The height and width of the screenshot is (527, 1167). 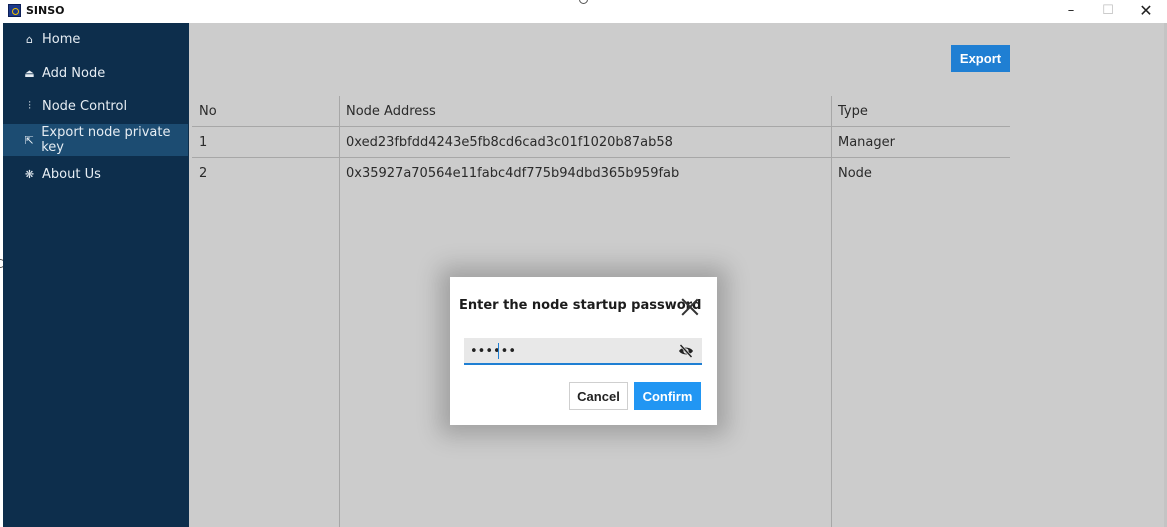 What do you see at coordinates (498, 351) in the screenshot?
I see `text-caret` at bounding box center [498, 351].